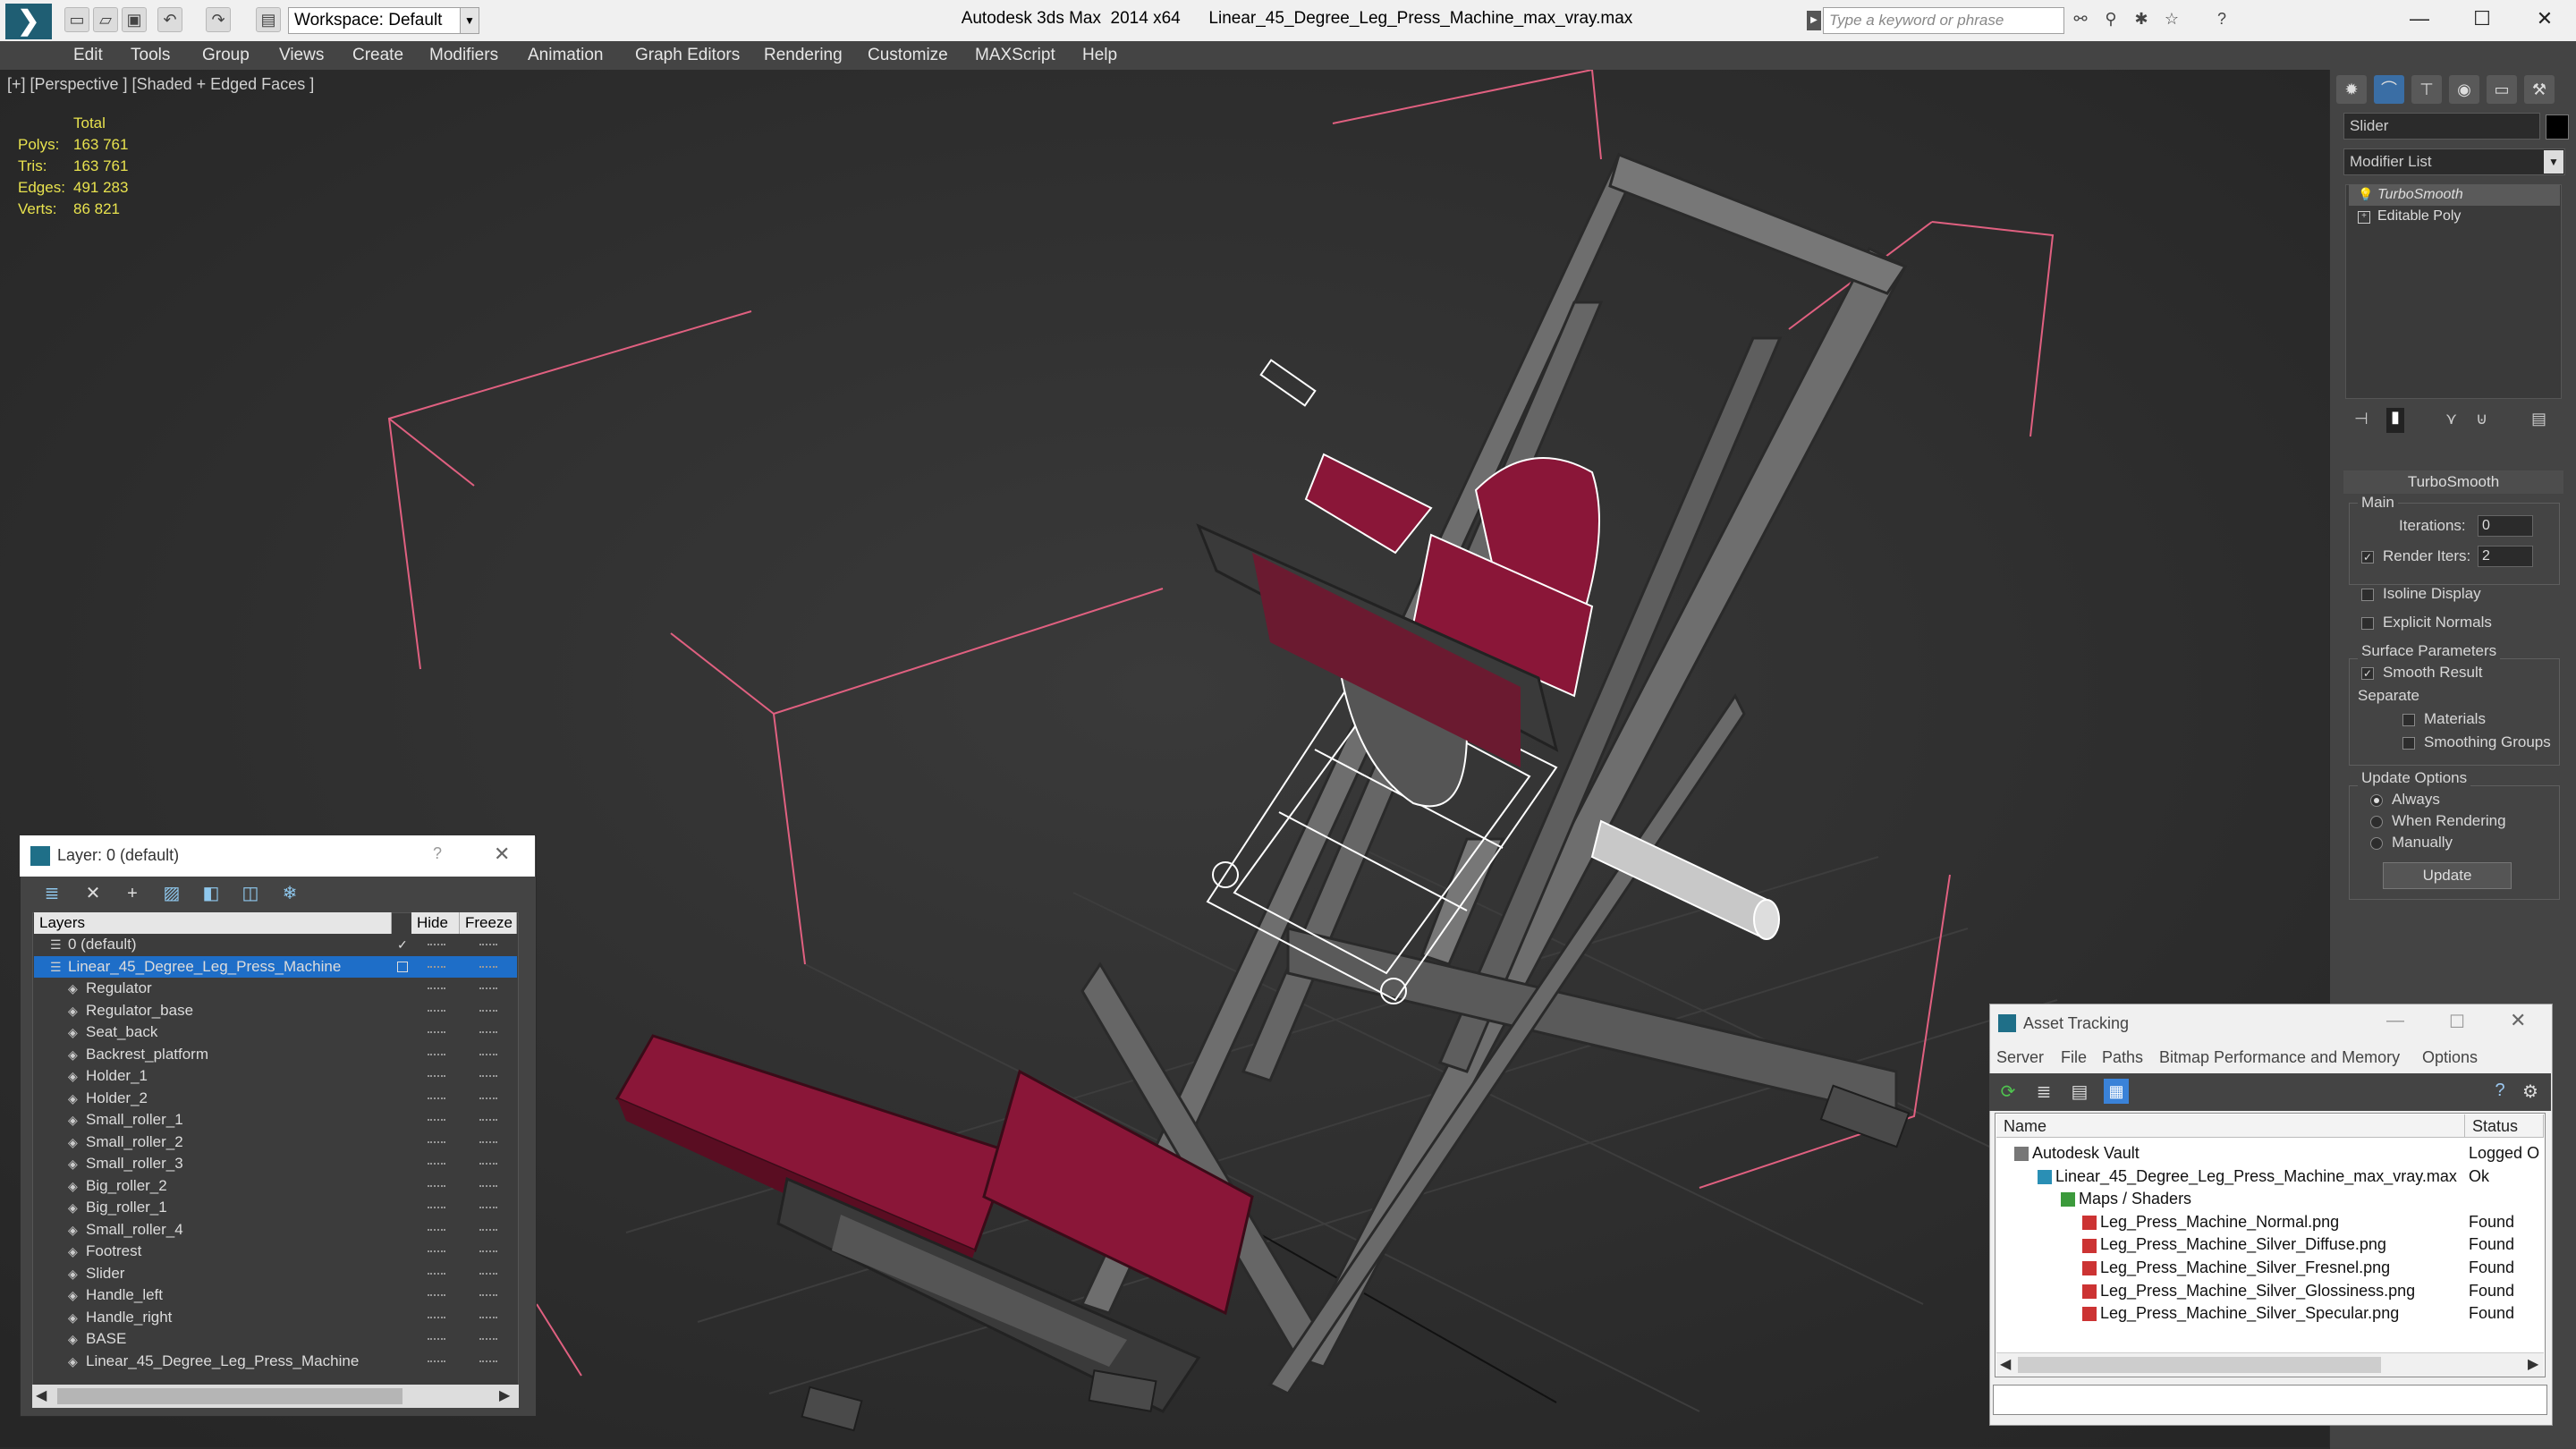 The image size is (2576, 1449). I want to click on asset-menu-options: Options, so click(2450, 1057).